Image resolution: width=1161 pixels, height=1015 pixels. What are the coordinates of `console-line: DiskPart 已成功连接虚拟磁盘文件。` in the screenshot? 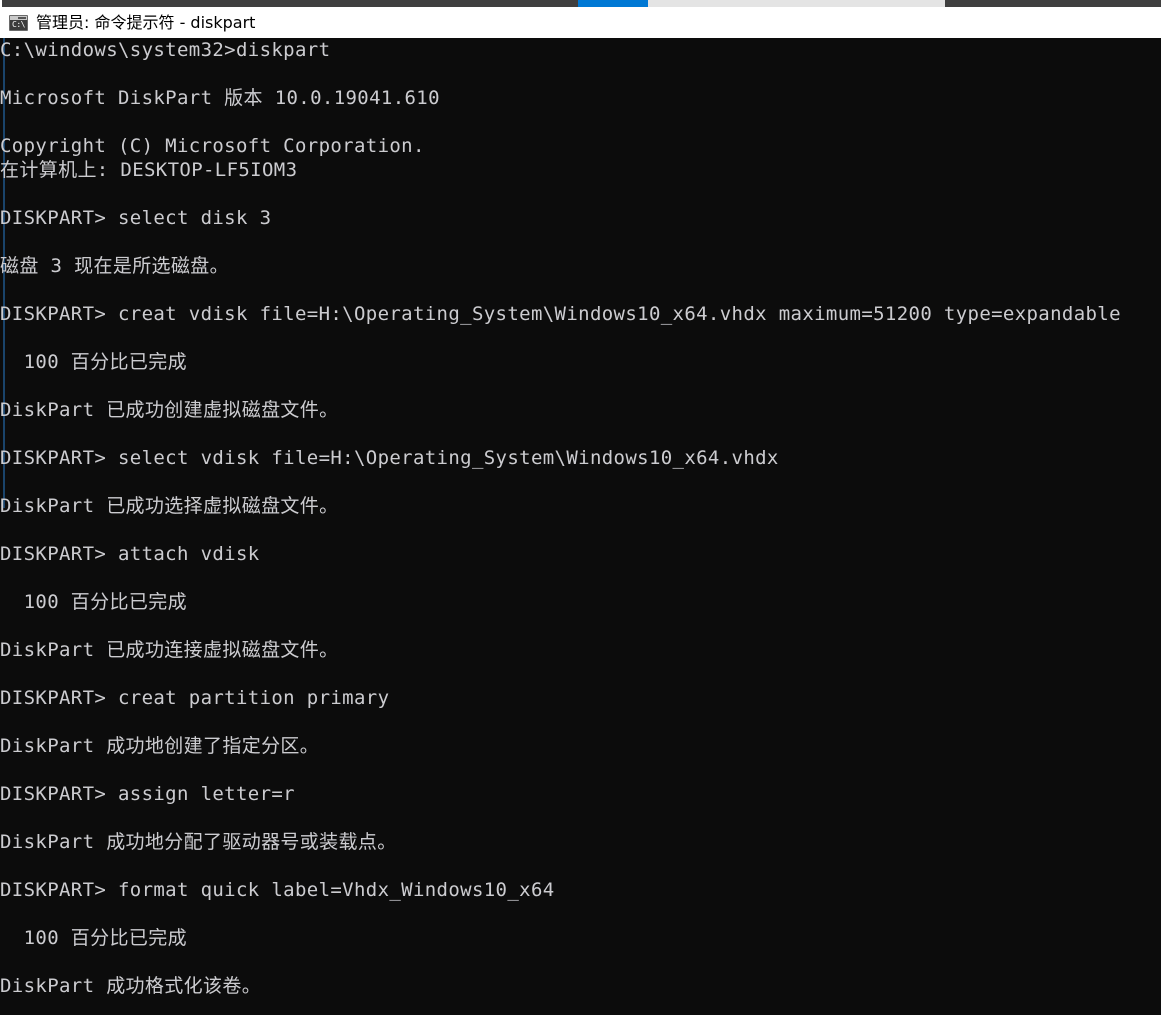 It's located at (169, 650).